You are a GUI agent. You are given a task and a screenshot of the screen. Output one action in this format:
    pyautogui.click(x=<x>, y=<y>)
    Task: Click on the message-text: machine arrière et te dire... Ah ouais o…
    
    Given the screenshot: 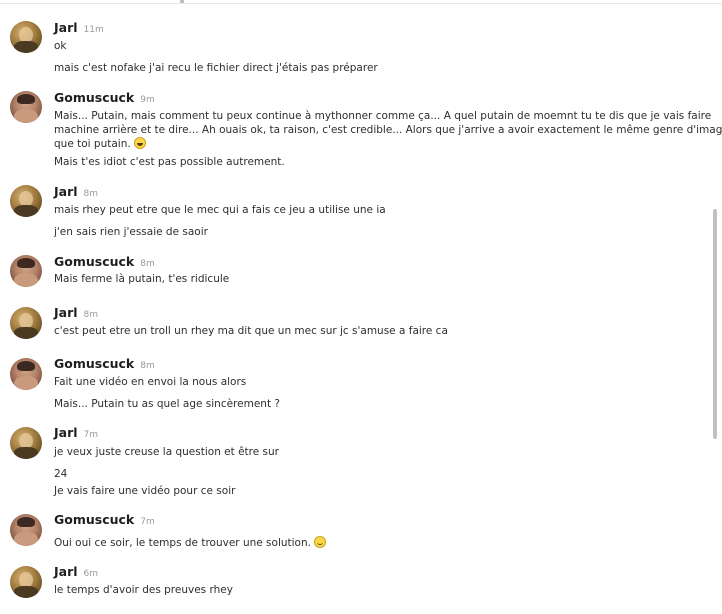 What is the action you would take?
    pyautogui.click(x=388, y=130)
    